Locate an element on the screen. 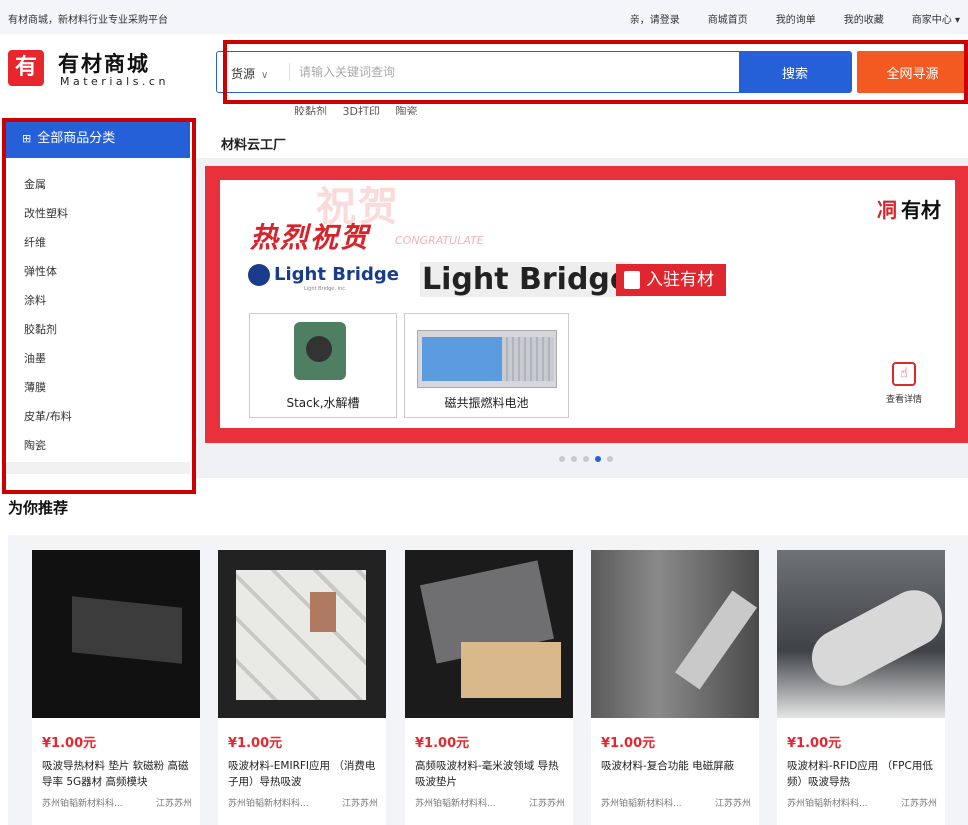  category-item-leather-fabric: 皮革/布料 is located at coordinates (98, 416).